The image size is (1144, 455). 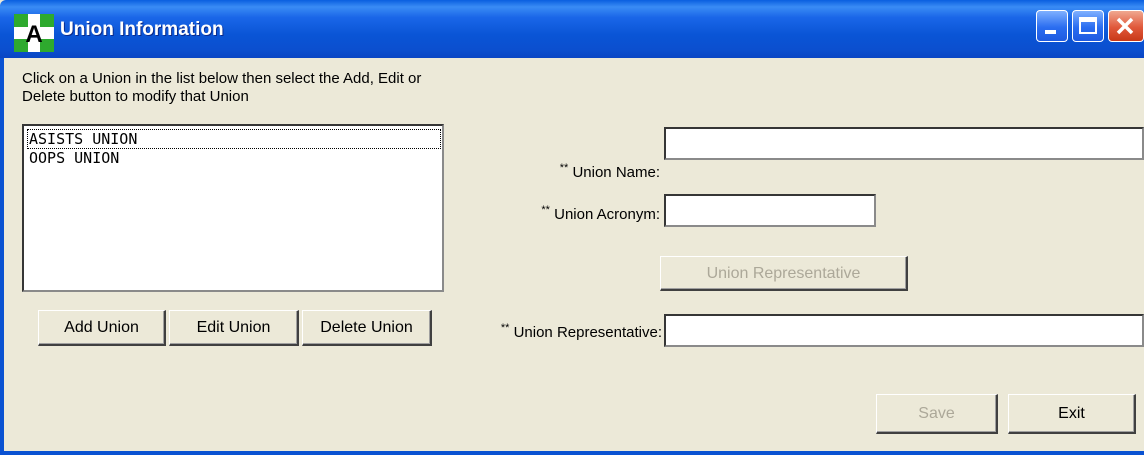 I want to click on union-name-label: ** Union Name:, so click(x=609, y=171).